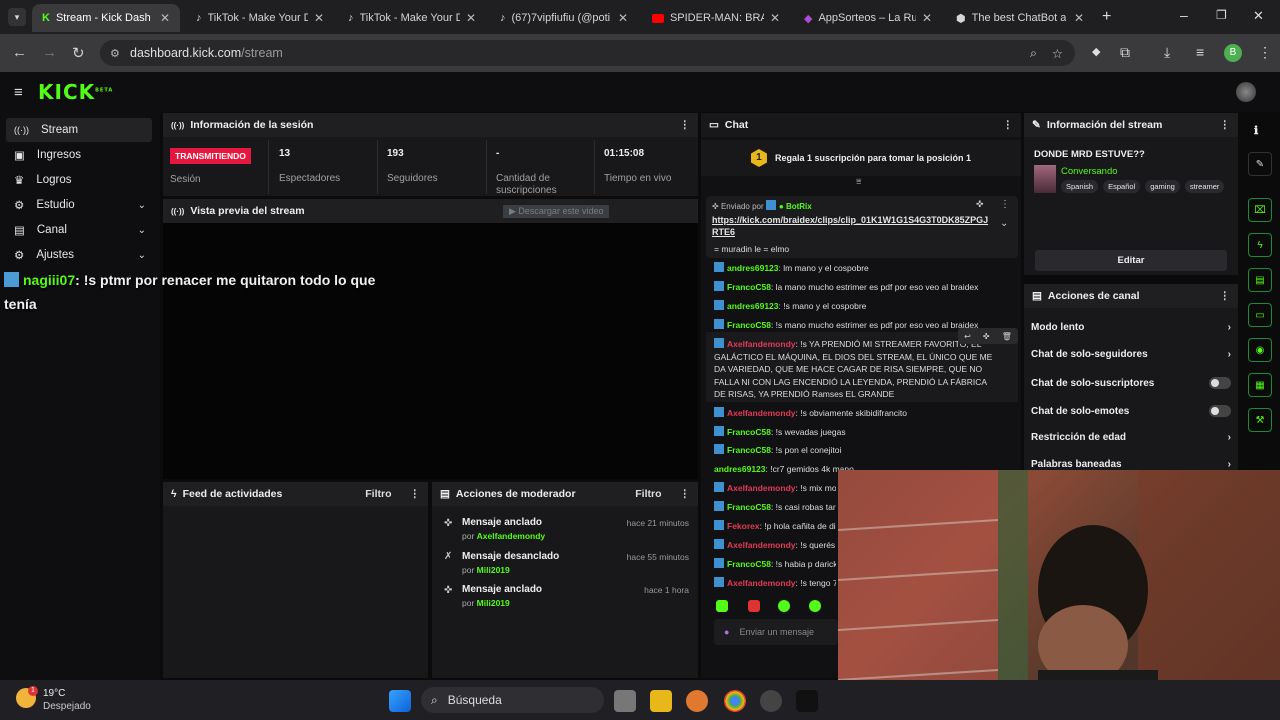 The height and width of the screenshot is (720, 1280). What do you see at coordinates (1258, 16) in the screenshot?
I see `window-close-button: ✕` at bounding box center [1258, 16].